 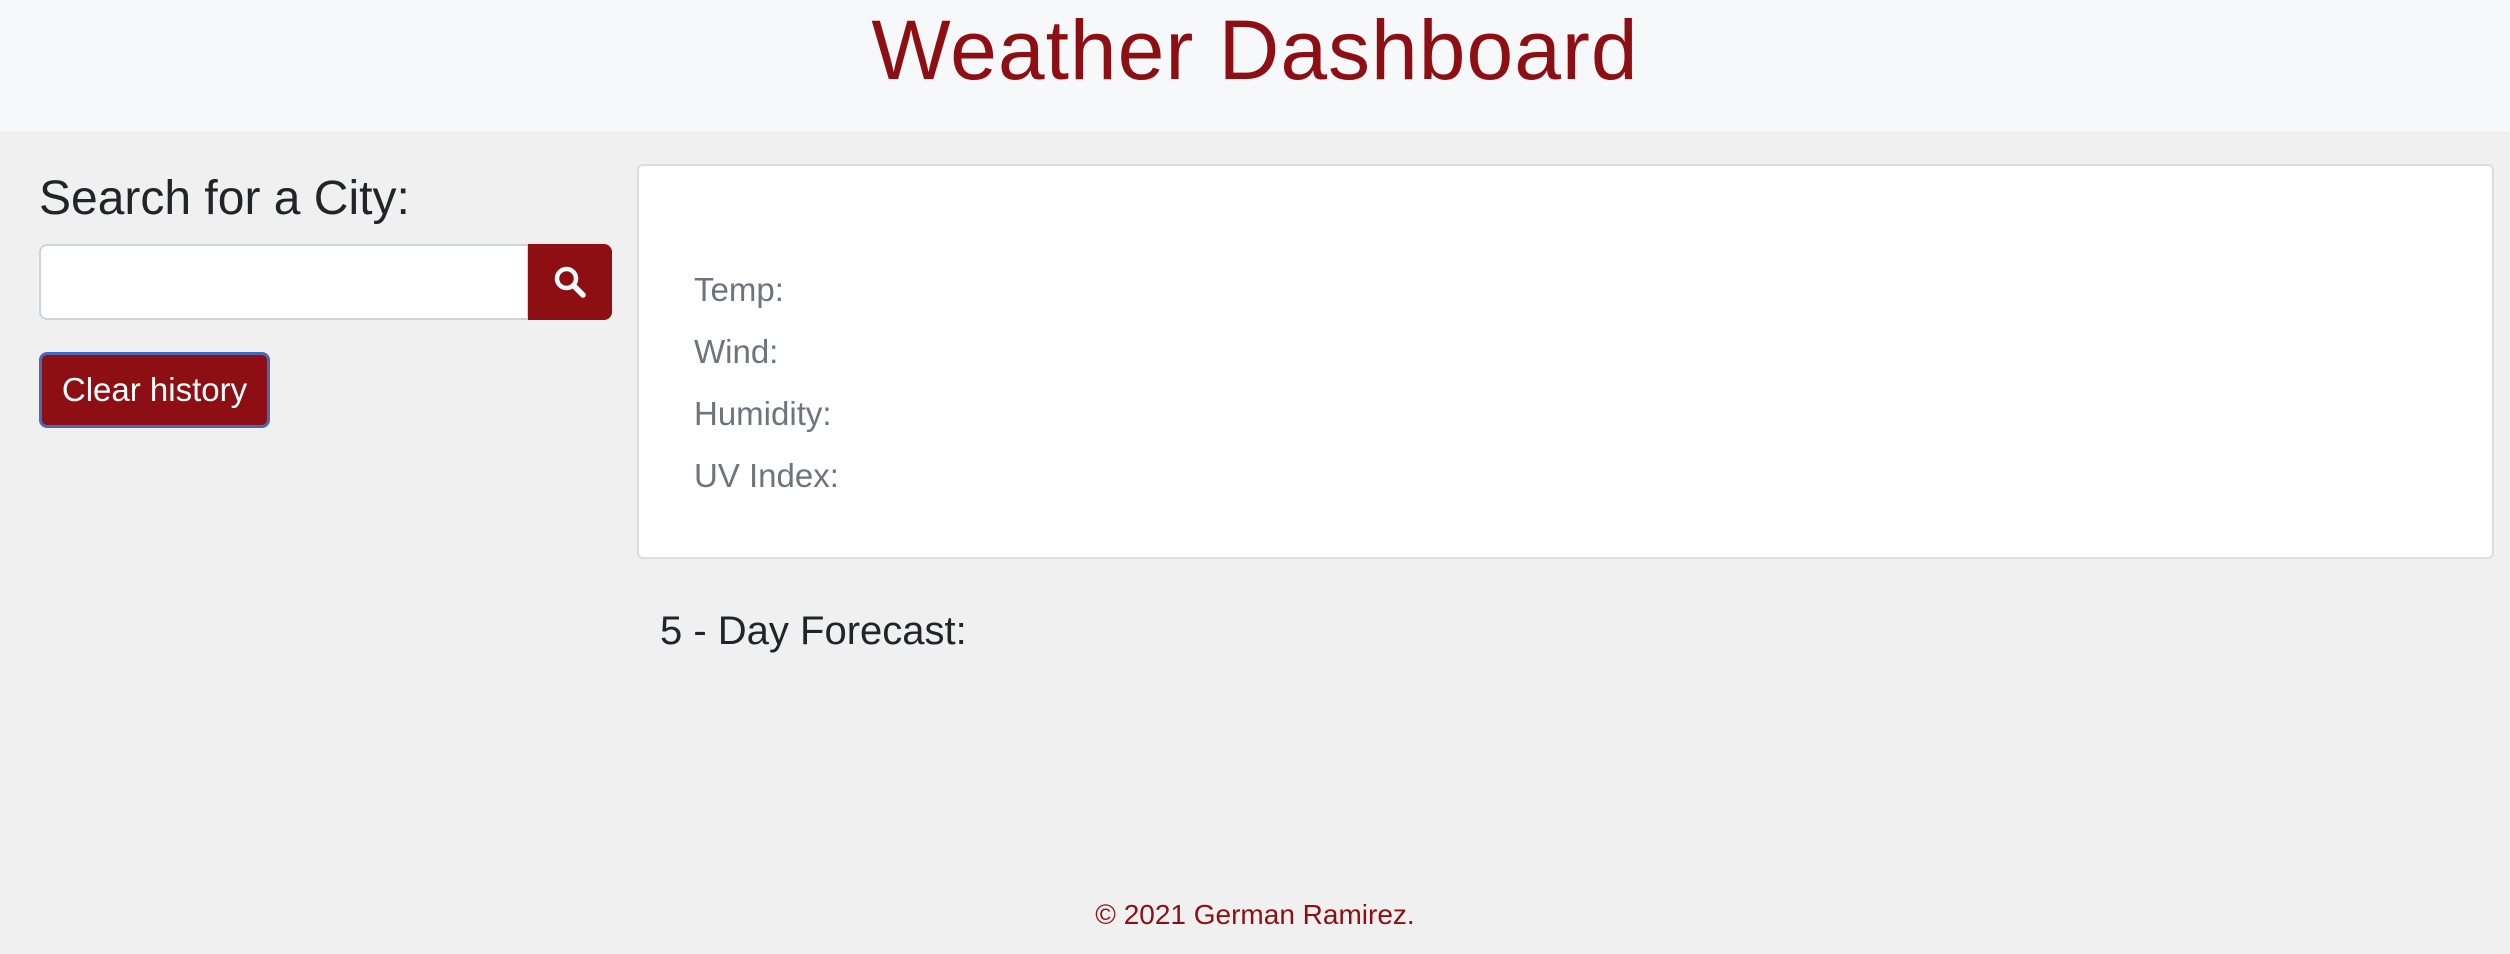 I want to click on search-group, so click(x=325, y=282).